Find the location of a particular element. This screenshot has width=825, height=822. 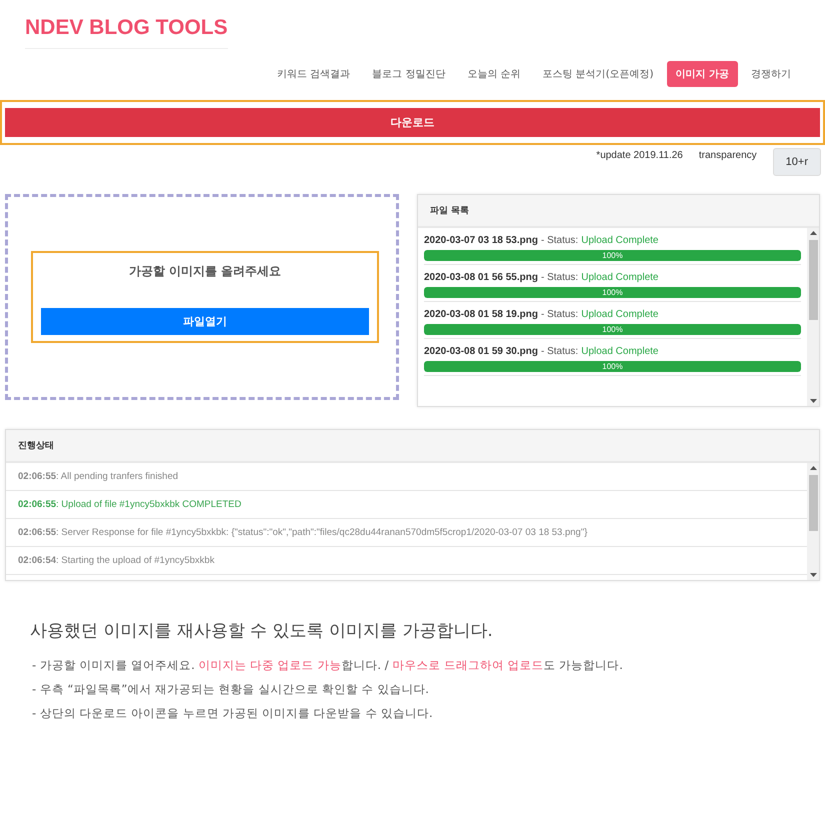

file-name: 2020-03-08 01 58 19.png is located at coordinates (481, 314).